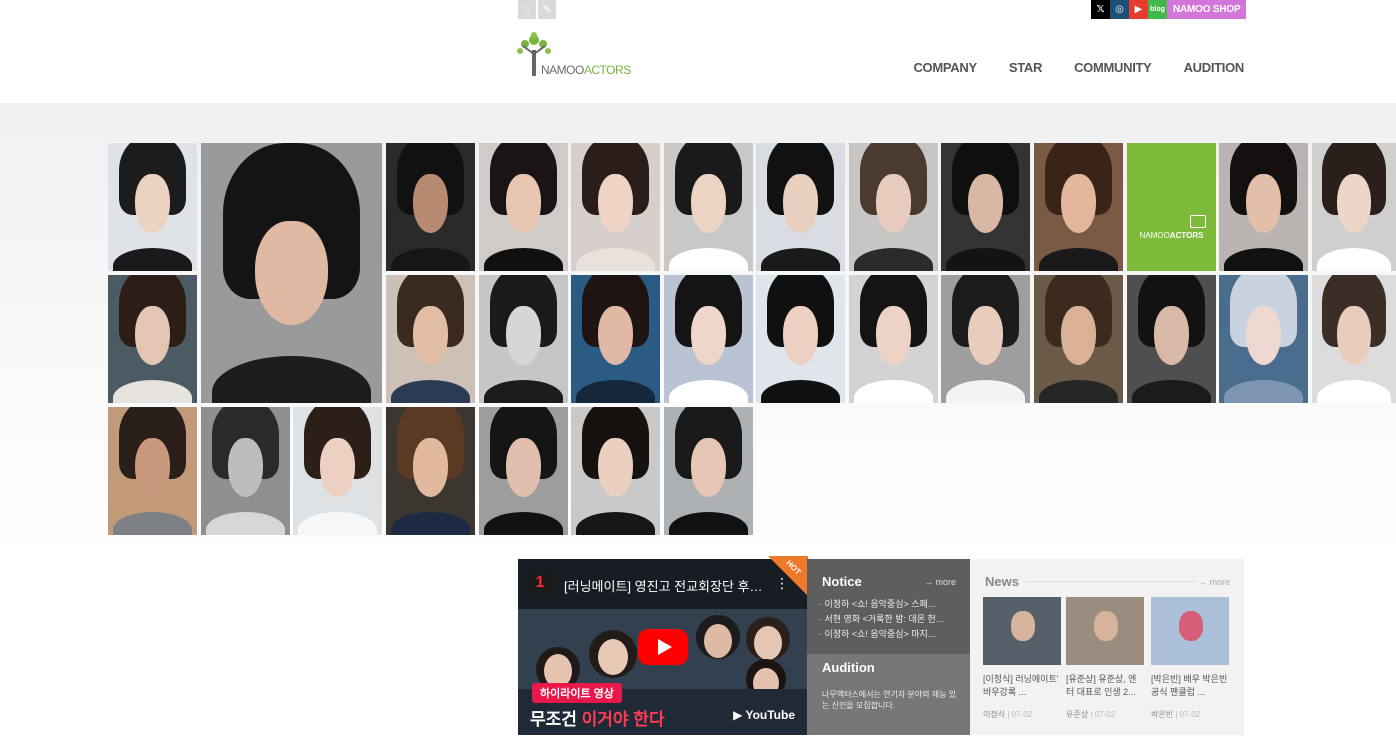 Image resolution: width=1396 pixels, height=745 pixels. Describe the element at coordinates (738, 715) in the screenshot. I see `youtube-play-icon: ▶` at that location.